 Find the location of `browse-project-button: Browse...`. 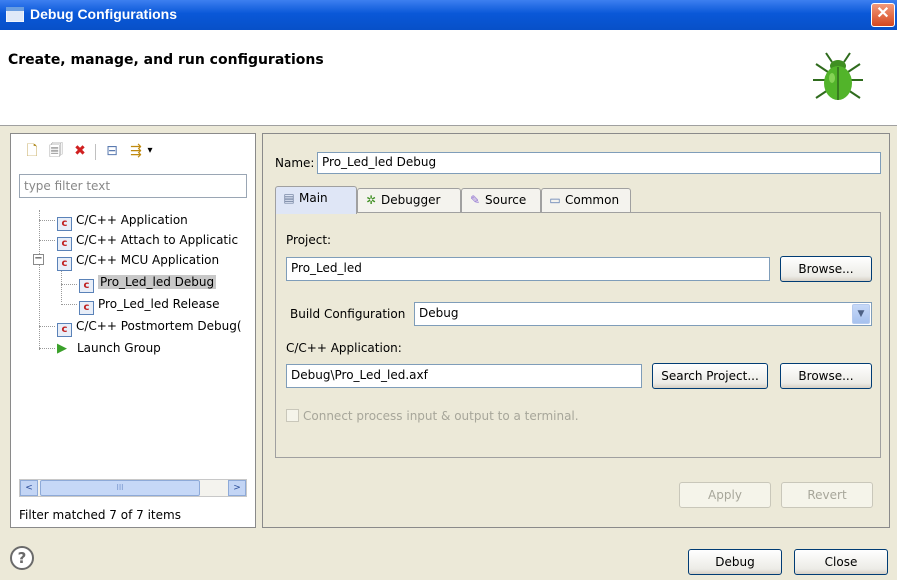

browse-project-button: Browse... is located at coordinates (826, 269).